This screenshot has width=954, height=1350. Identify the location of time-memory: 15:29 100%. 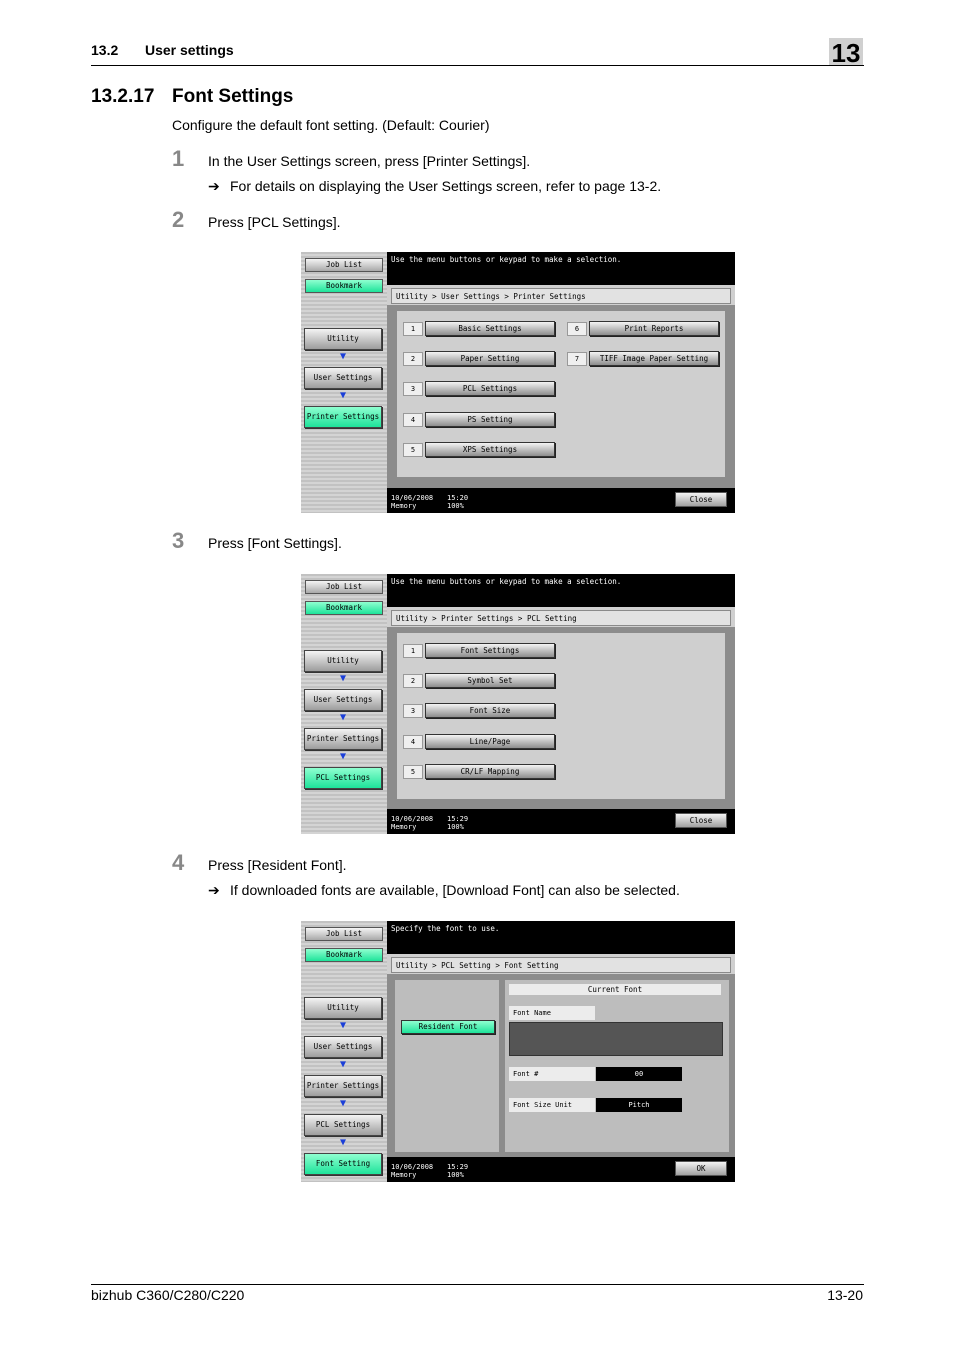
(457, 1171).